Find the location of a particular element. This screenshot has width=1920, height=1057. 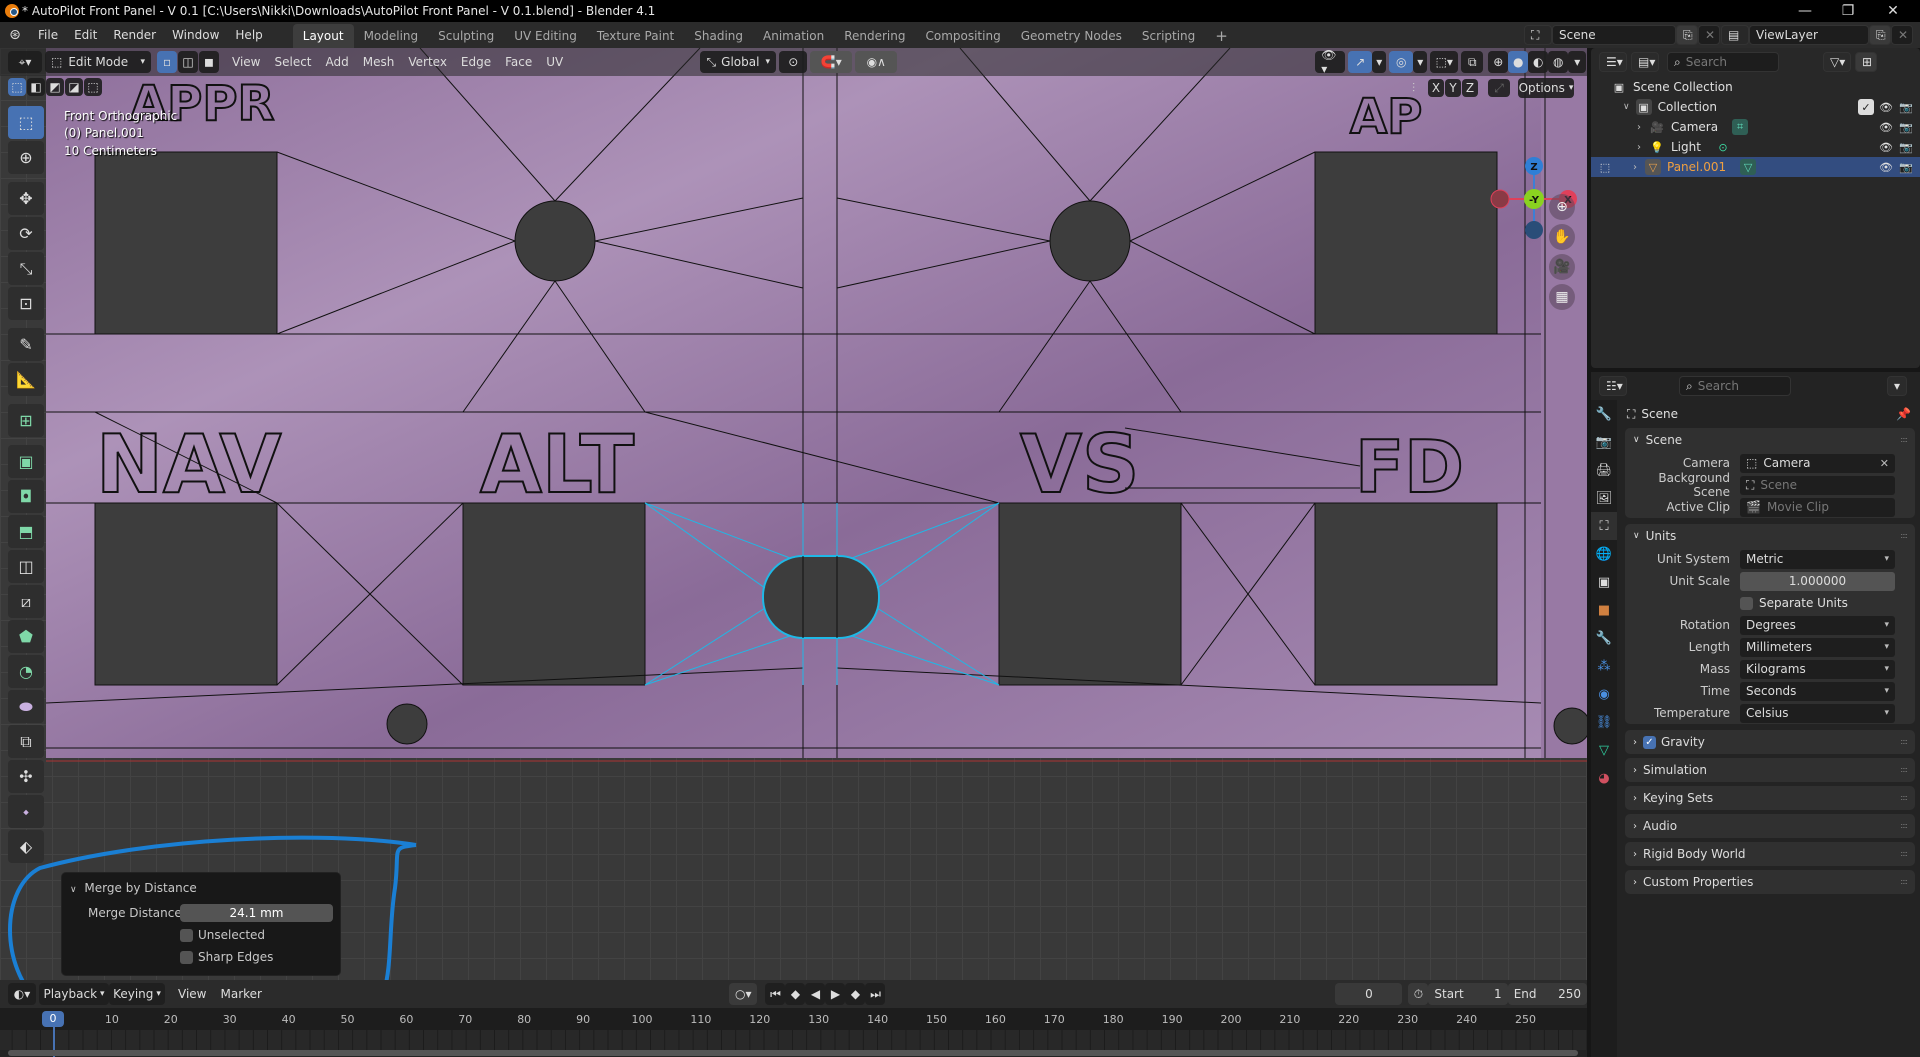

tab-world-icon: 🌐 is located at coordinates (1604, 554).